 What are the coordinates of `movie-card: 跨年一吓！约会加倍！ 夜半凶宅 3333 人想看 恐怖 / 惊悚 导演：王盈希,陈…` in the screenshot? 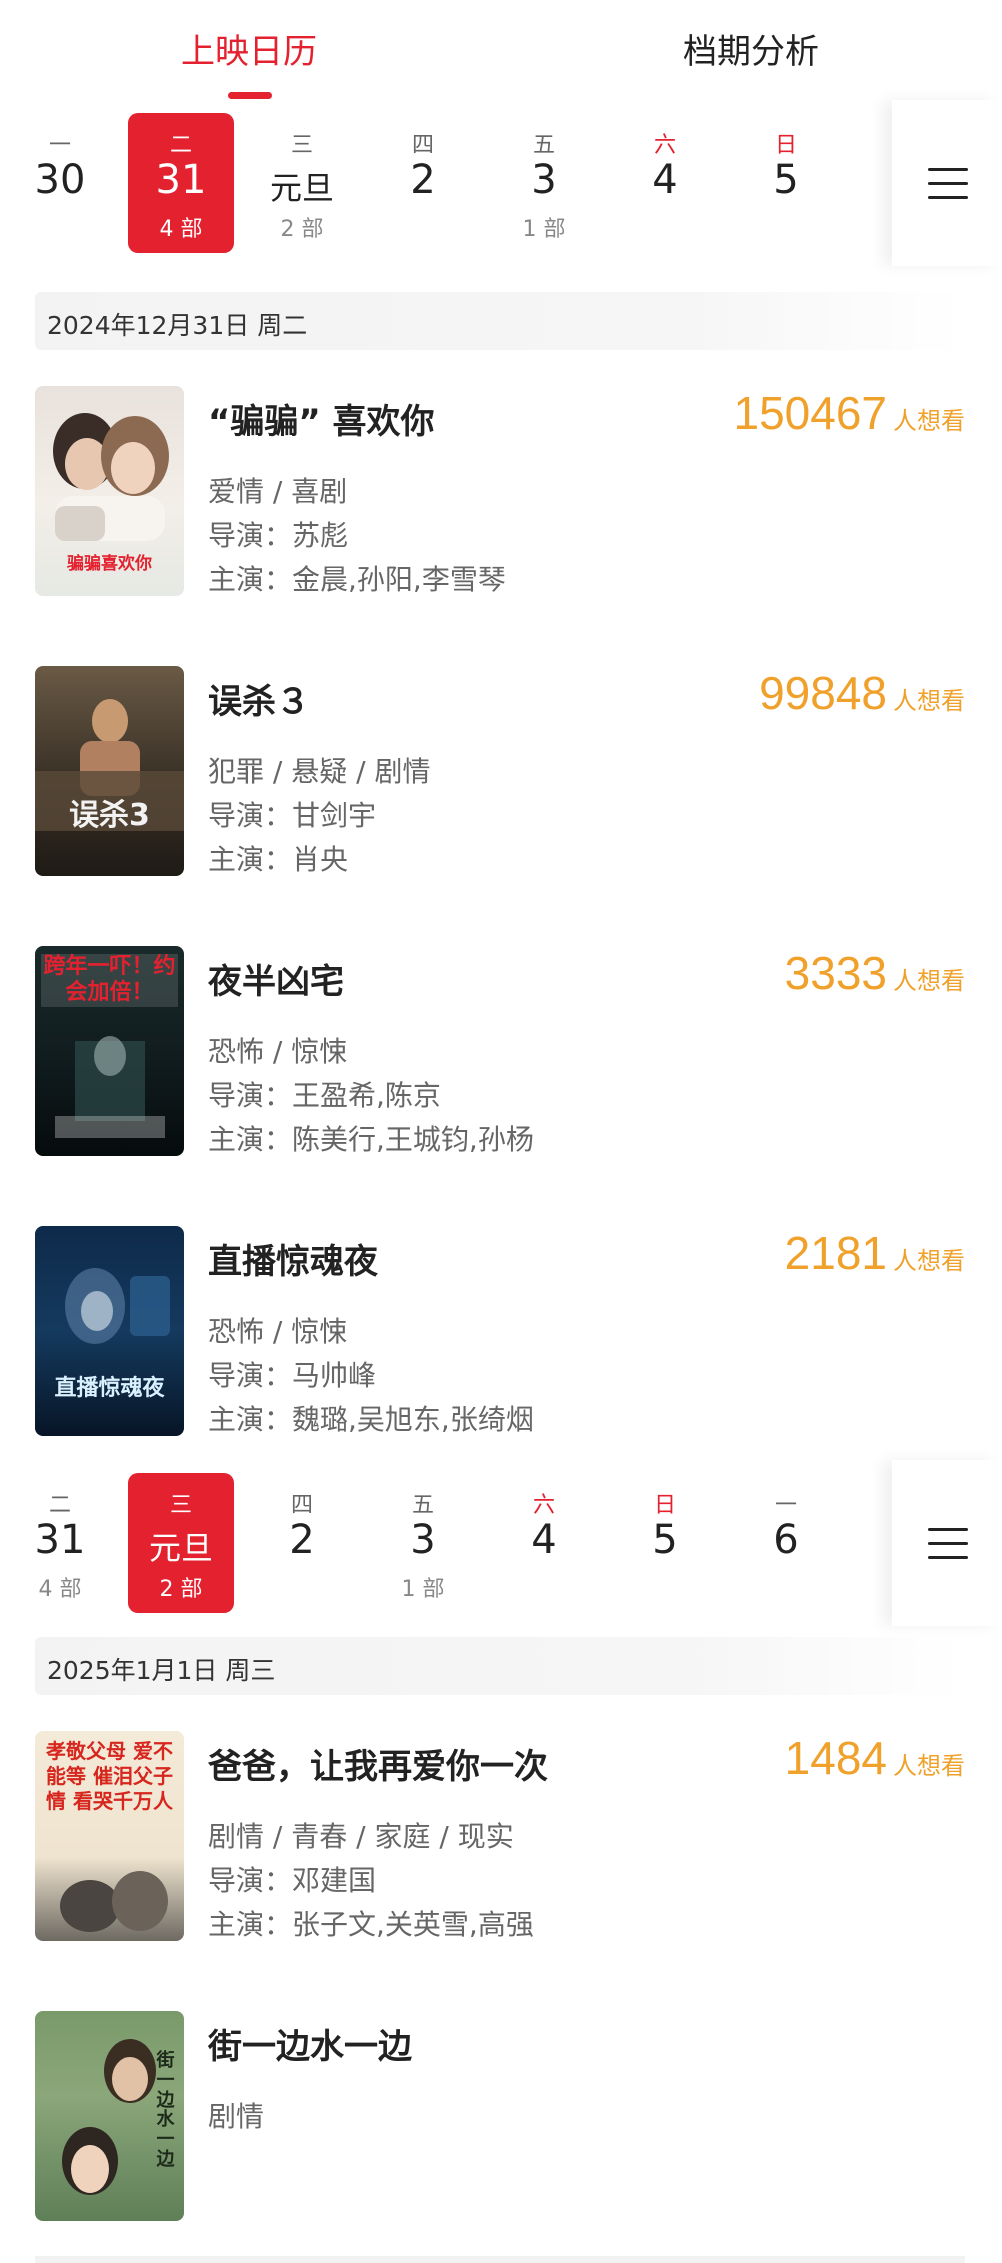 It's located at (500, 1052).